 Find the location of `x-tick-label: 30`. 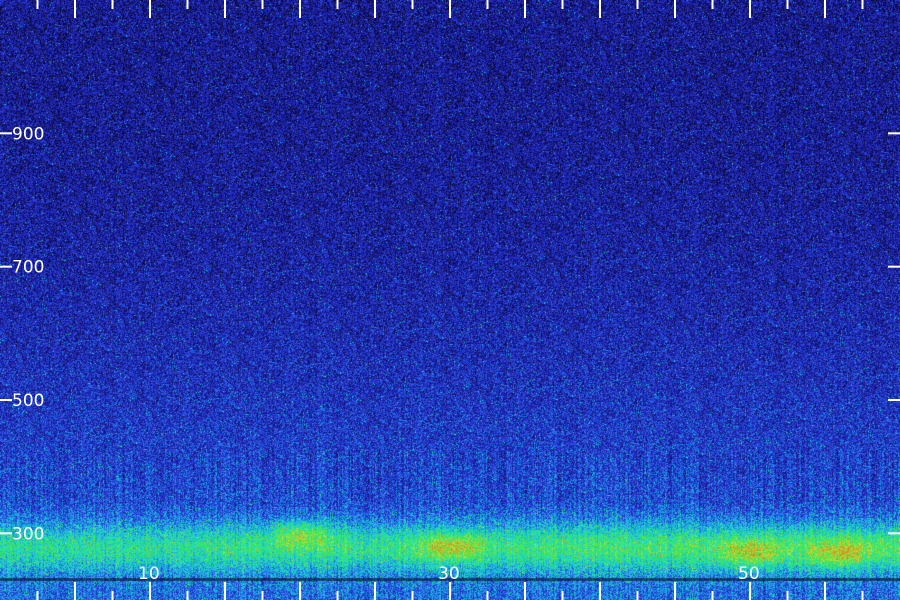

x-tick-label: 30 is located at coordinates (449, 574).